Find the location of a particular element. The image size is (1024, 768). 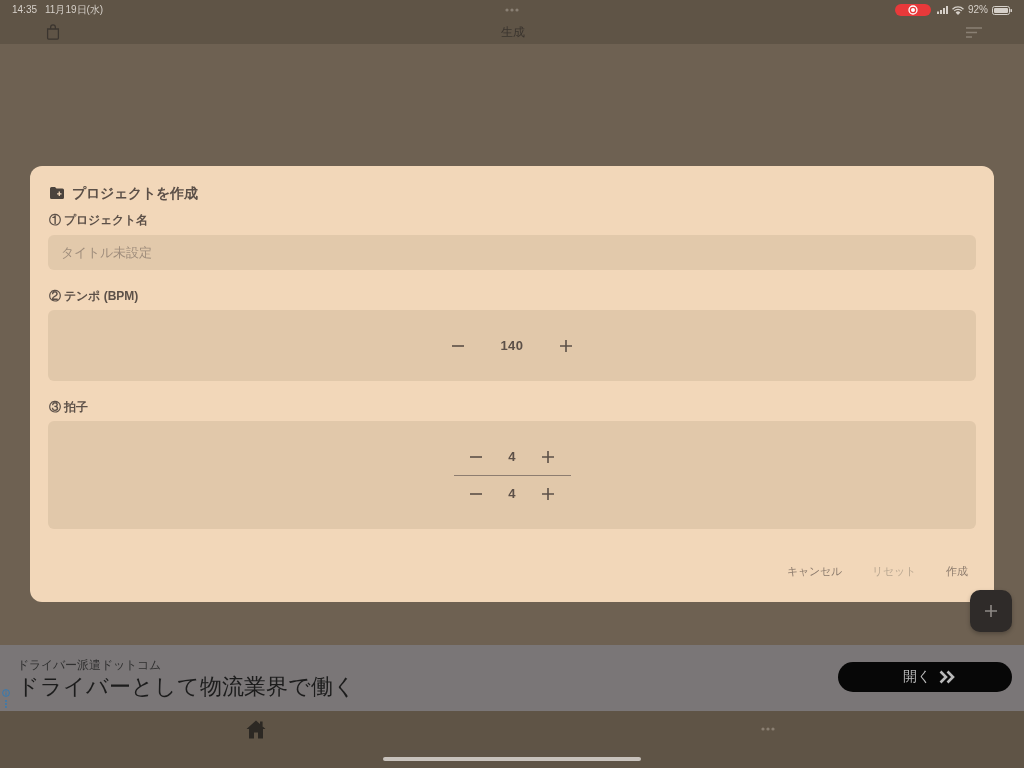

section-label: ① プロジェクト名 is located at coordinates (98, 220).